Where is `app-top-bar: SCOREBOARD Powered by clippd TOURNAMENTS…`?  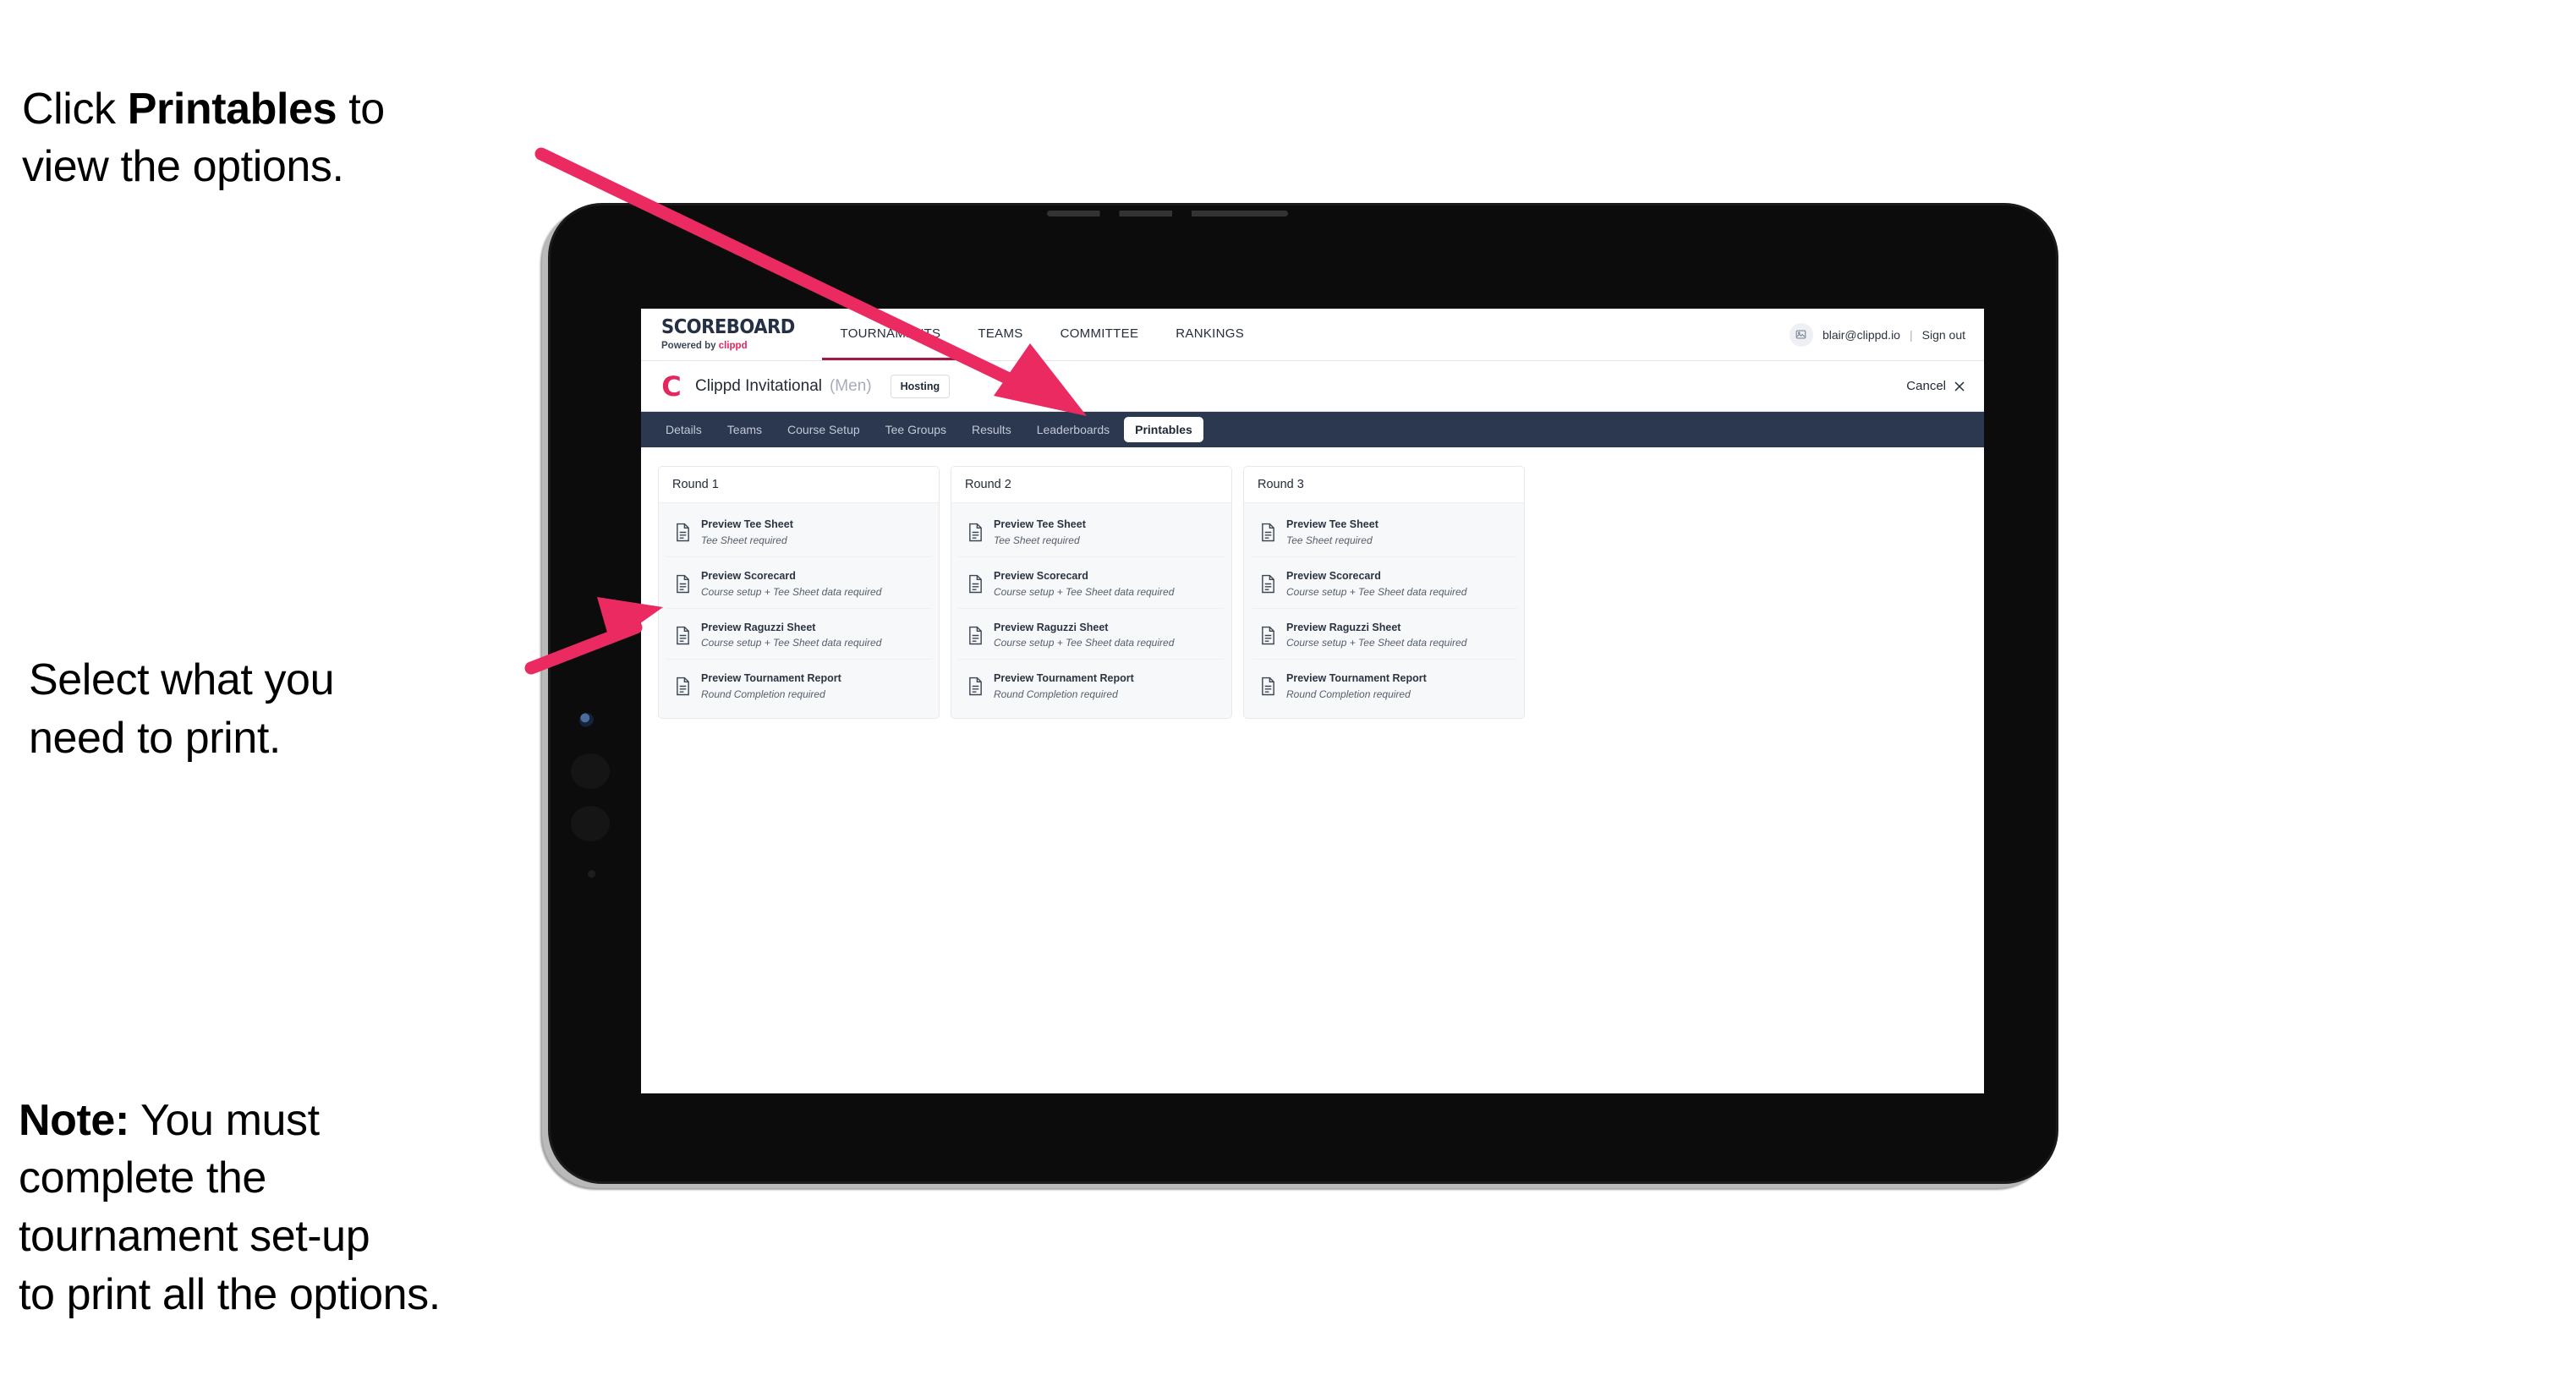
app-top-bar: SCOREBOARD Powered by clippd TOURNAMENTS… is located at coordinates (1312, 335).